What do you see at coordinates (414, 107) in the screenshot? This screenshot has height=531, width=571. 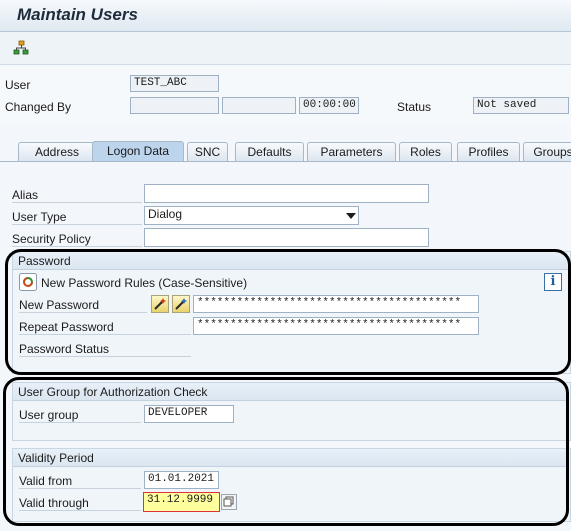 I see `status-label: Status` at bounding box center [414, 107].